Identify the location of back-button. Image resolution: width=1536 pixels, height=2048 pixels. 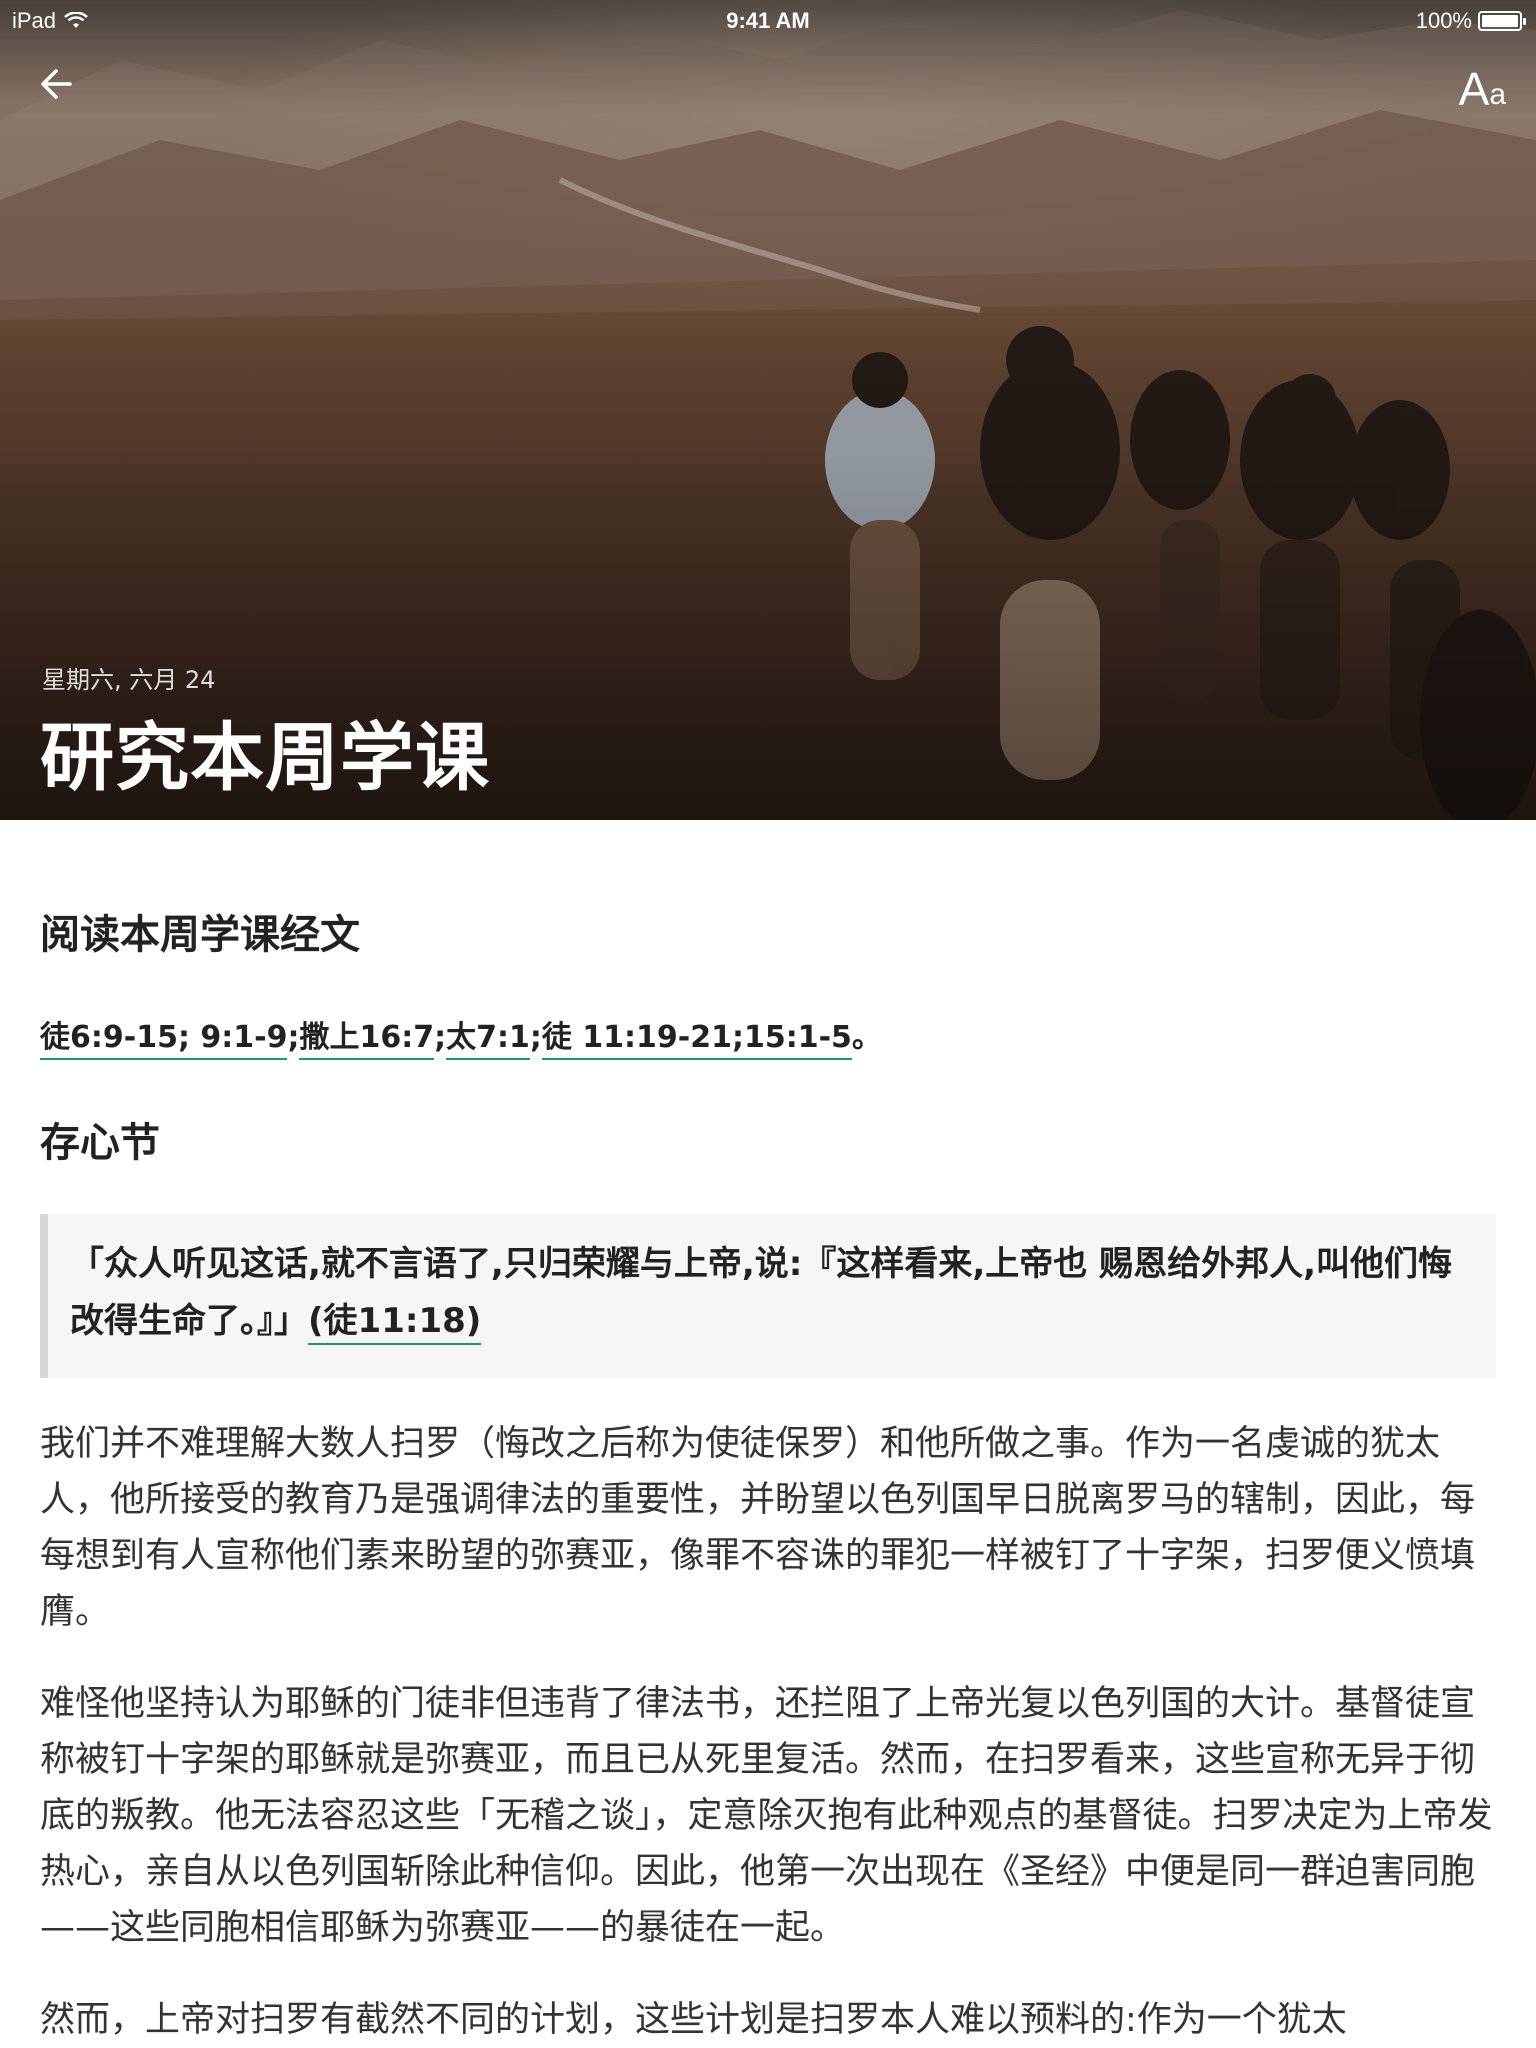
(56, 84).